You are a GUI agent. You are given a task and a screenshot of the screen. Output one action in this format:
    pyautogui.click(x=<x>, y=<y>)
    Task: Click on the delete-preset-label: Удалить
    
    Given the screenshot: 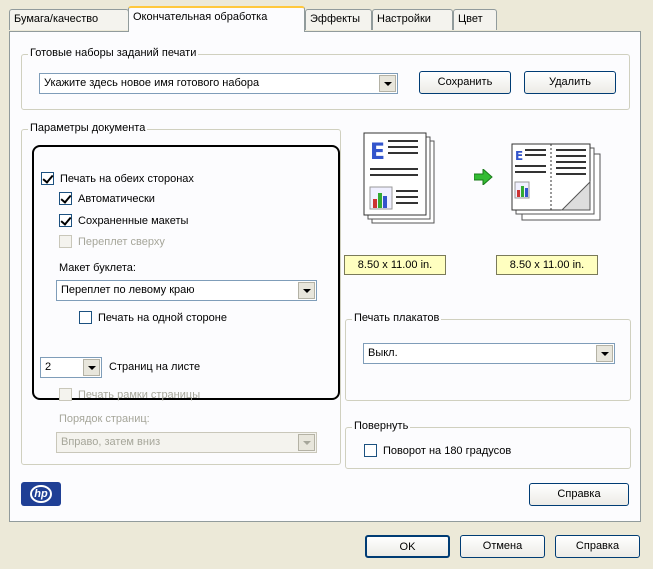 What is the action you would take?
    pyautogui.click(x=570, y=82)
    